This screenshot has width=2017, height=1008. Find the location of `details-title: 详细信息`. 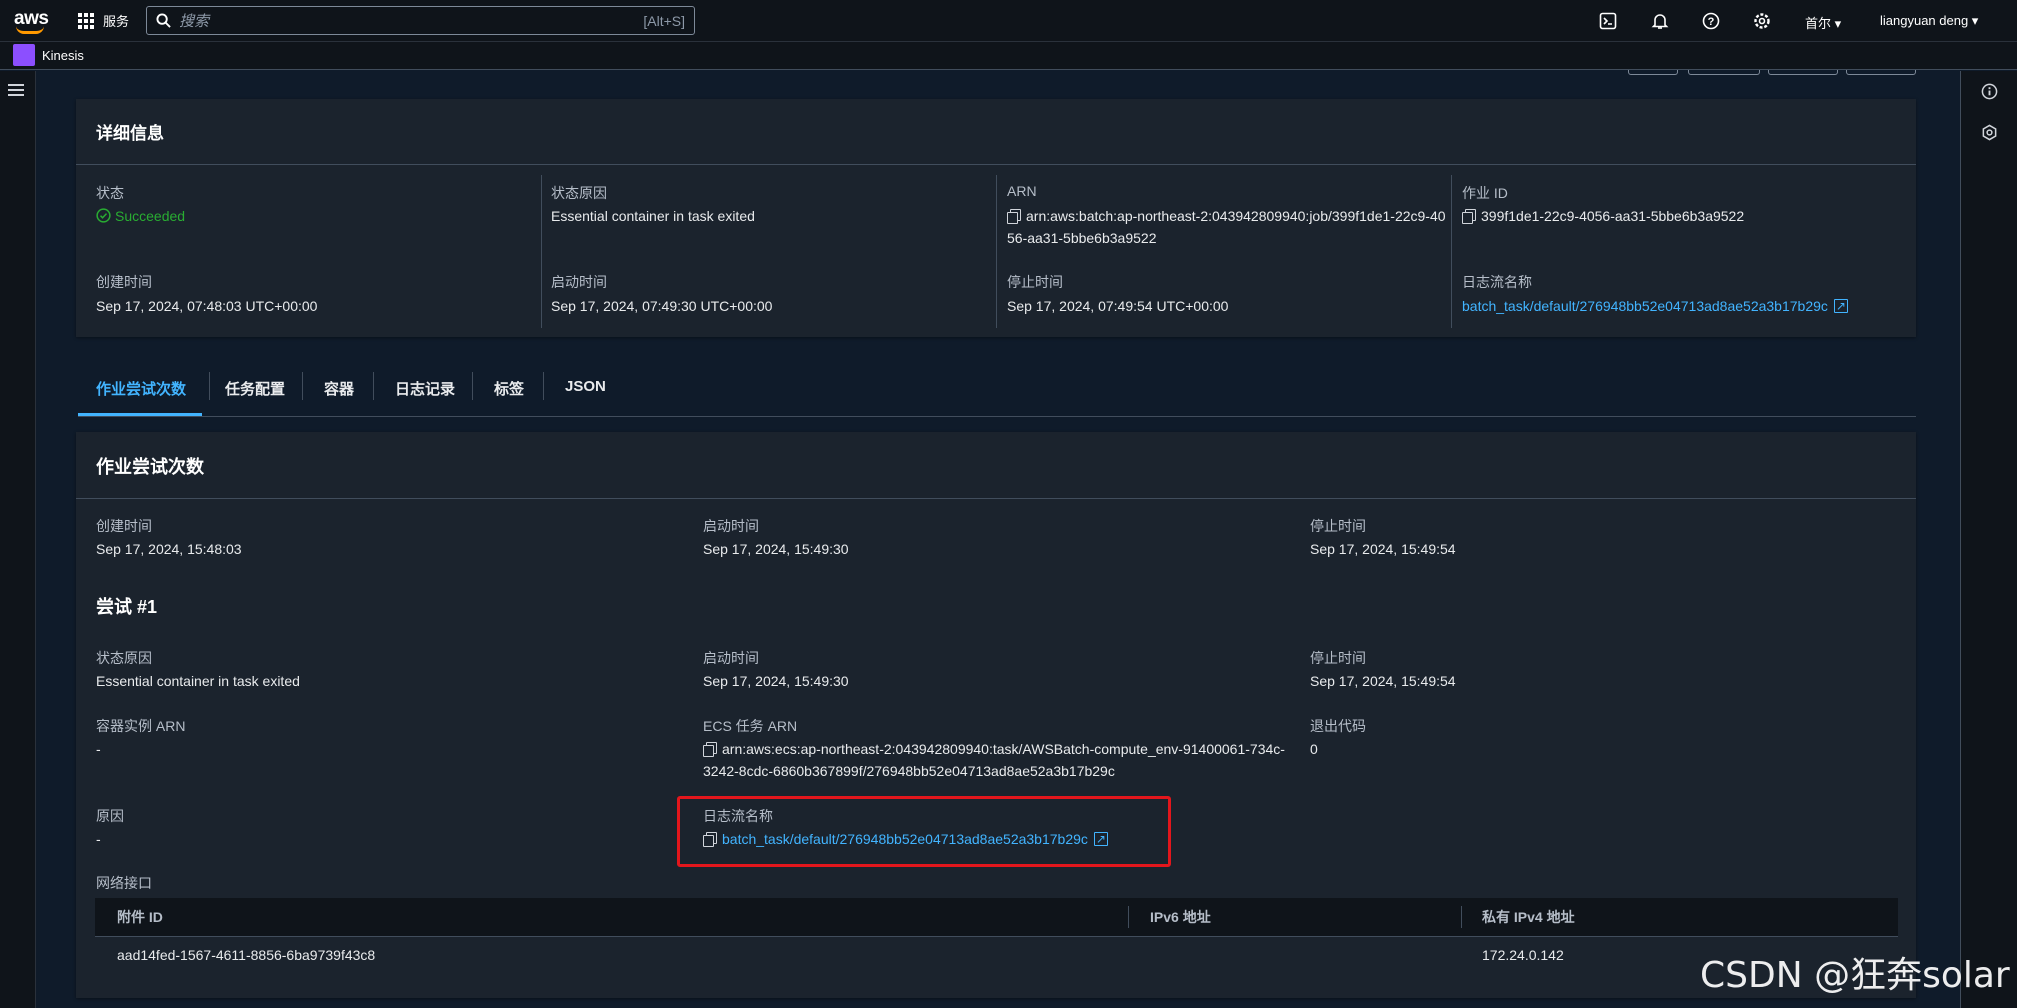

details-title: 详细信息 is located at coordinates (130, 133).